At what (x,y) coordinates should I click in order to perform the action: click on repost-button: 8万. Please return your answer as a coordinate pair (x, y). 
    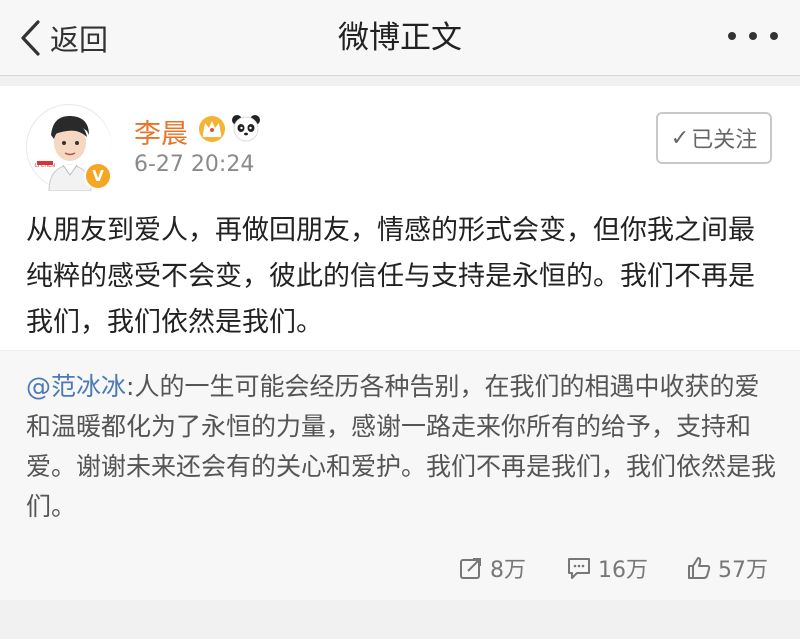
    Looking at the image, I should click on (492, 568).